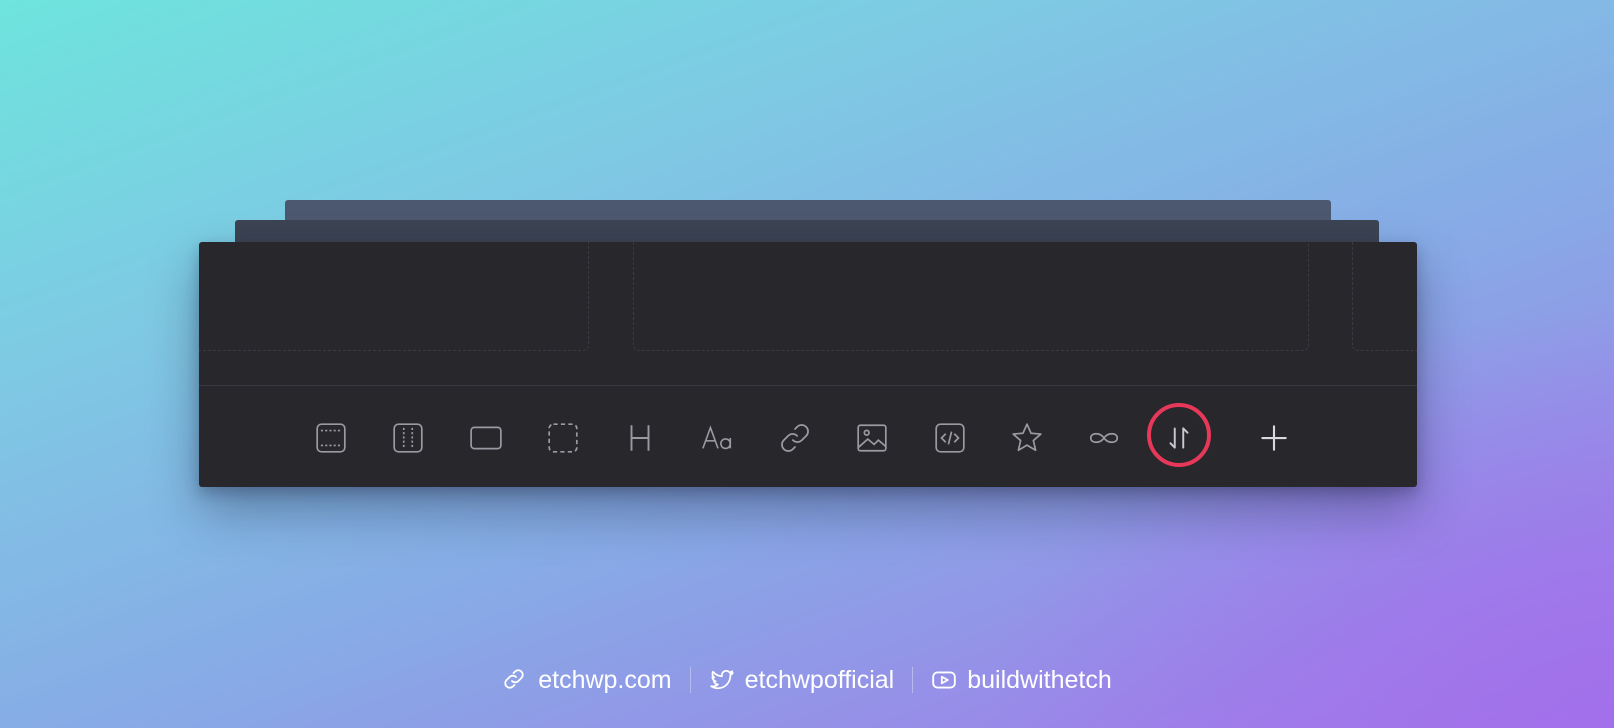 This screenshot has width=1614, height=728. I want to click on code-button, so click(950, 438).